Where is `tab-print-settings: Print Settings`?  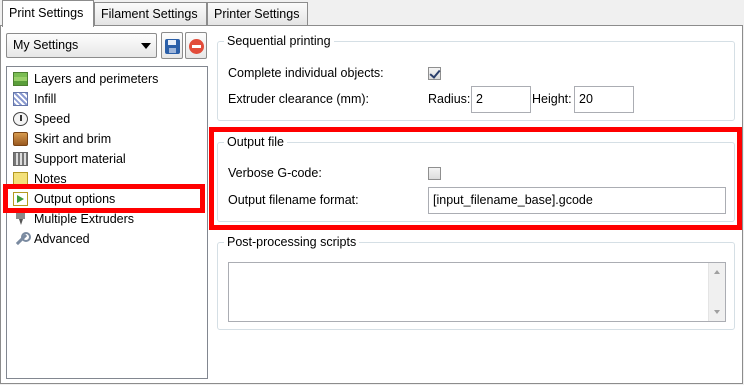 tab-print-settings: Print Settings is located at coordinates (48, 13).